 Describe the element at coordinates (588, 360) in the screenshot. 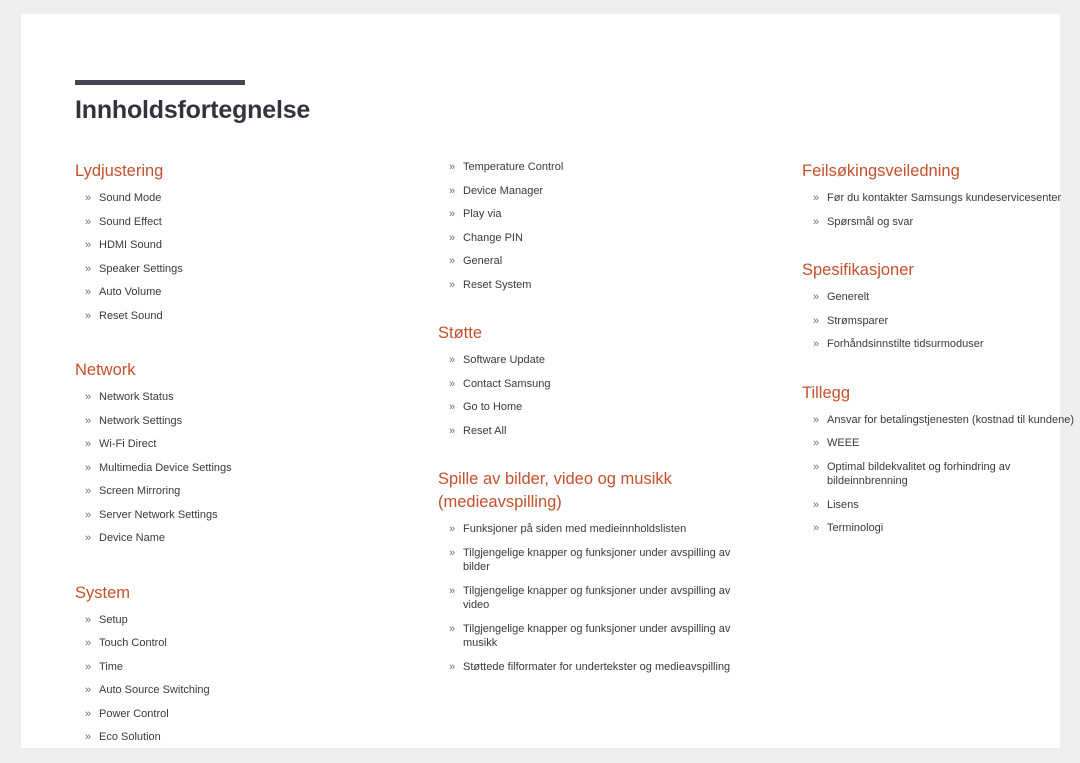

I see `toc-entry: » Software Update` at that location.